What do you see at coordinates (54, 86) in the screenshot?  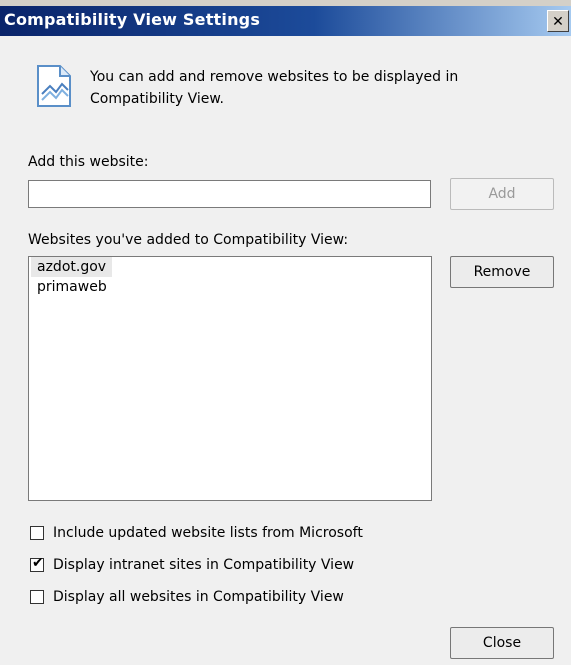 I see `webpage-icon` at bounding box center [54, 86].